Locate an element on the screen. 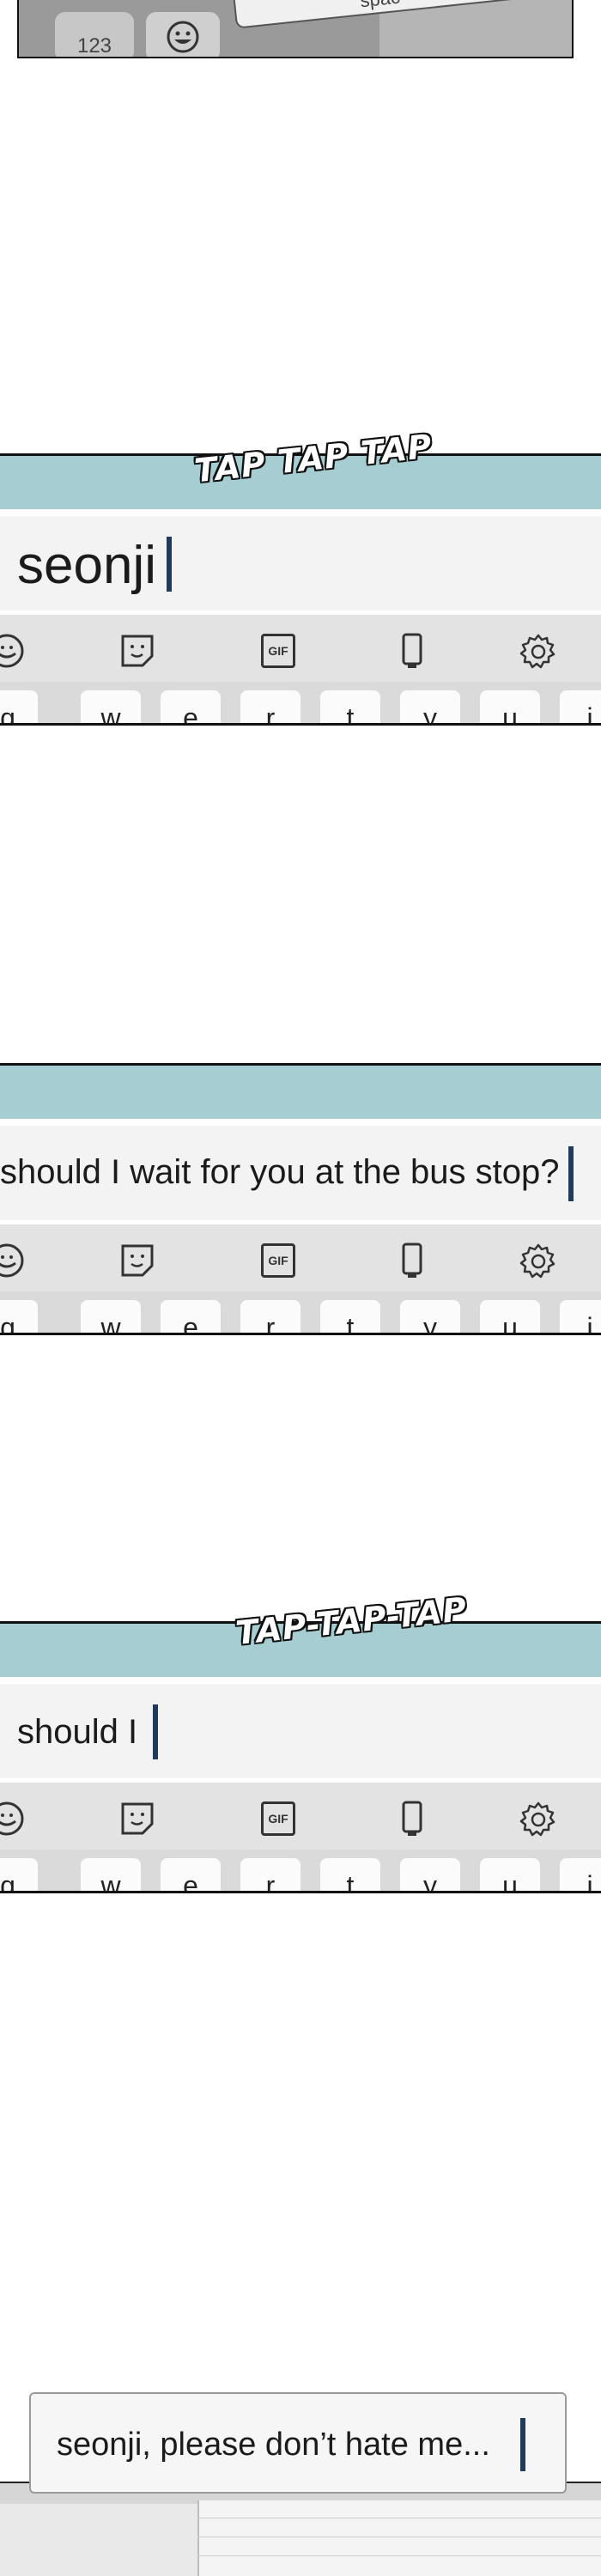  typed-text: should I wait for you at the bus stop? is located at coordinates (280, 1172).